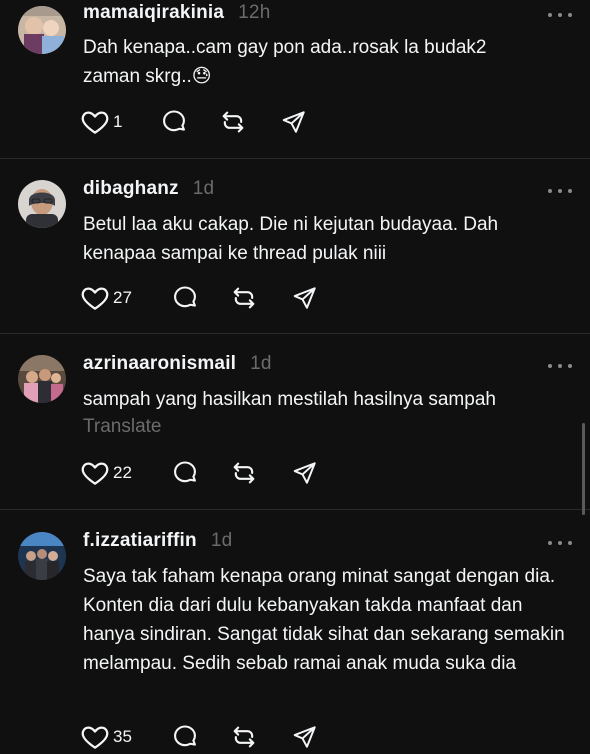 This screenshot has width=590, height=754. I want to click on username-text: f.izzatiariffin, so click(140, 540).